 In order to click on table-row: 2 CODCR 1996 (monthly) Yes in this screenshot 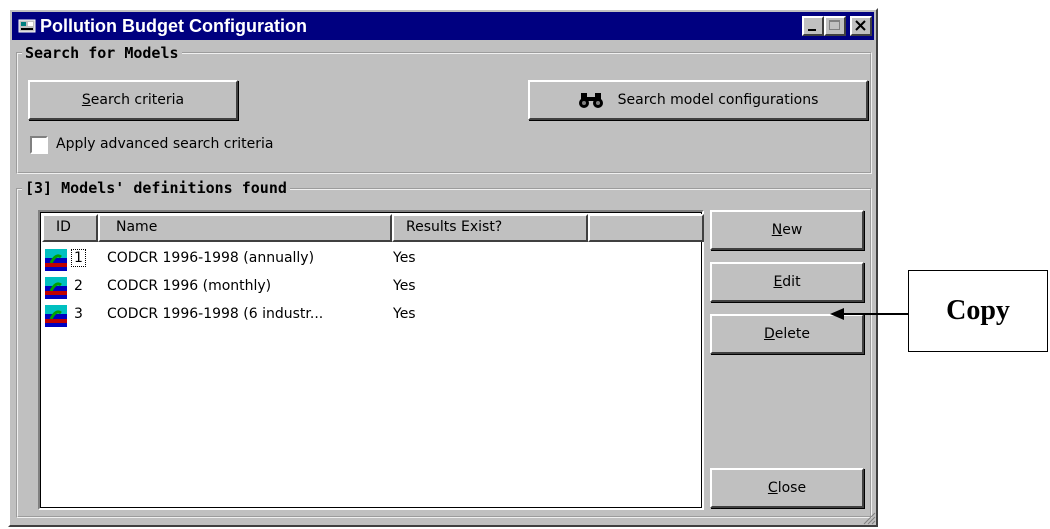, I will do `click(371, 288)`.